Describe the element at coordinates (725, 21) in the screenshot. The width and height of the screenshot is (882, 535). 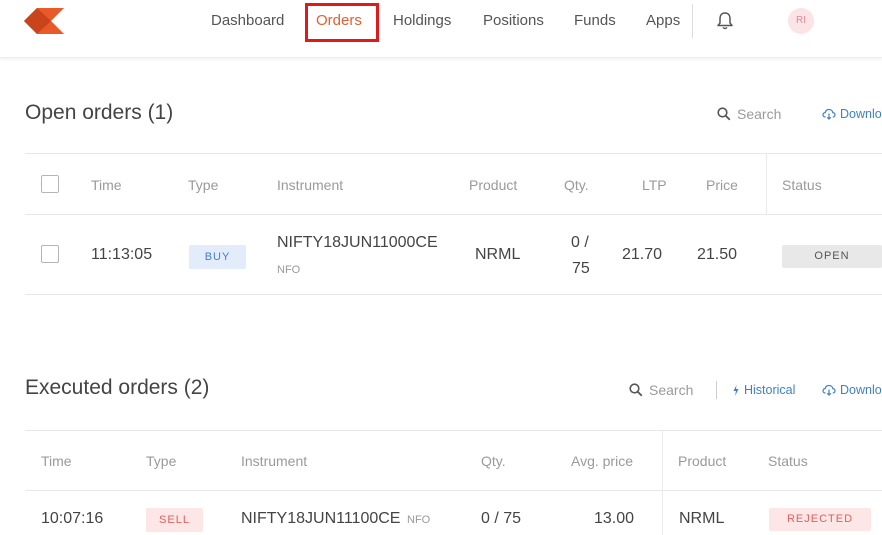
I see `bell-icon` at that location.